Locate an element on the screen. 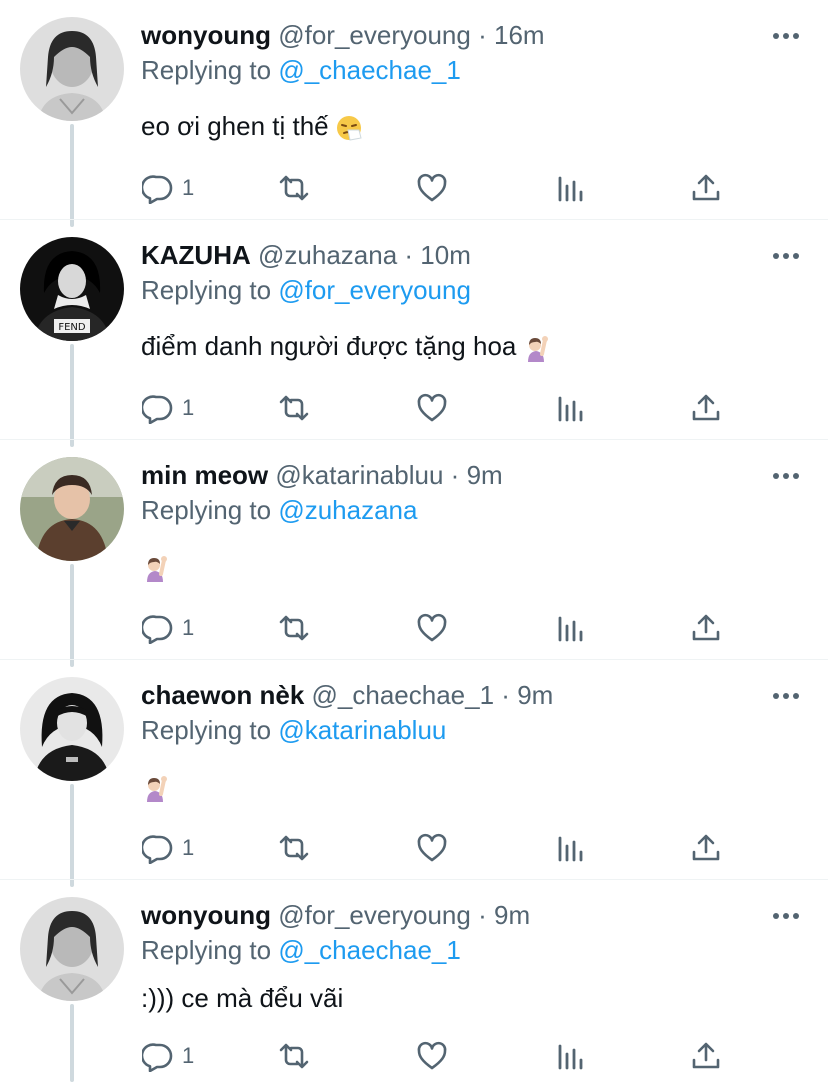 The image size is (828, 1082). replying-to: Replying to @for_everyoung is located at coordinates (306, 290).